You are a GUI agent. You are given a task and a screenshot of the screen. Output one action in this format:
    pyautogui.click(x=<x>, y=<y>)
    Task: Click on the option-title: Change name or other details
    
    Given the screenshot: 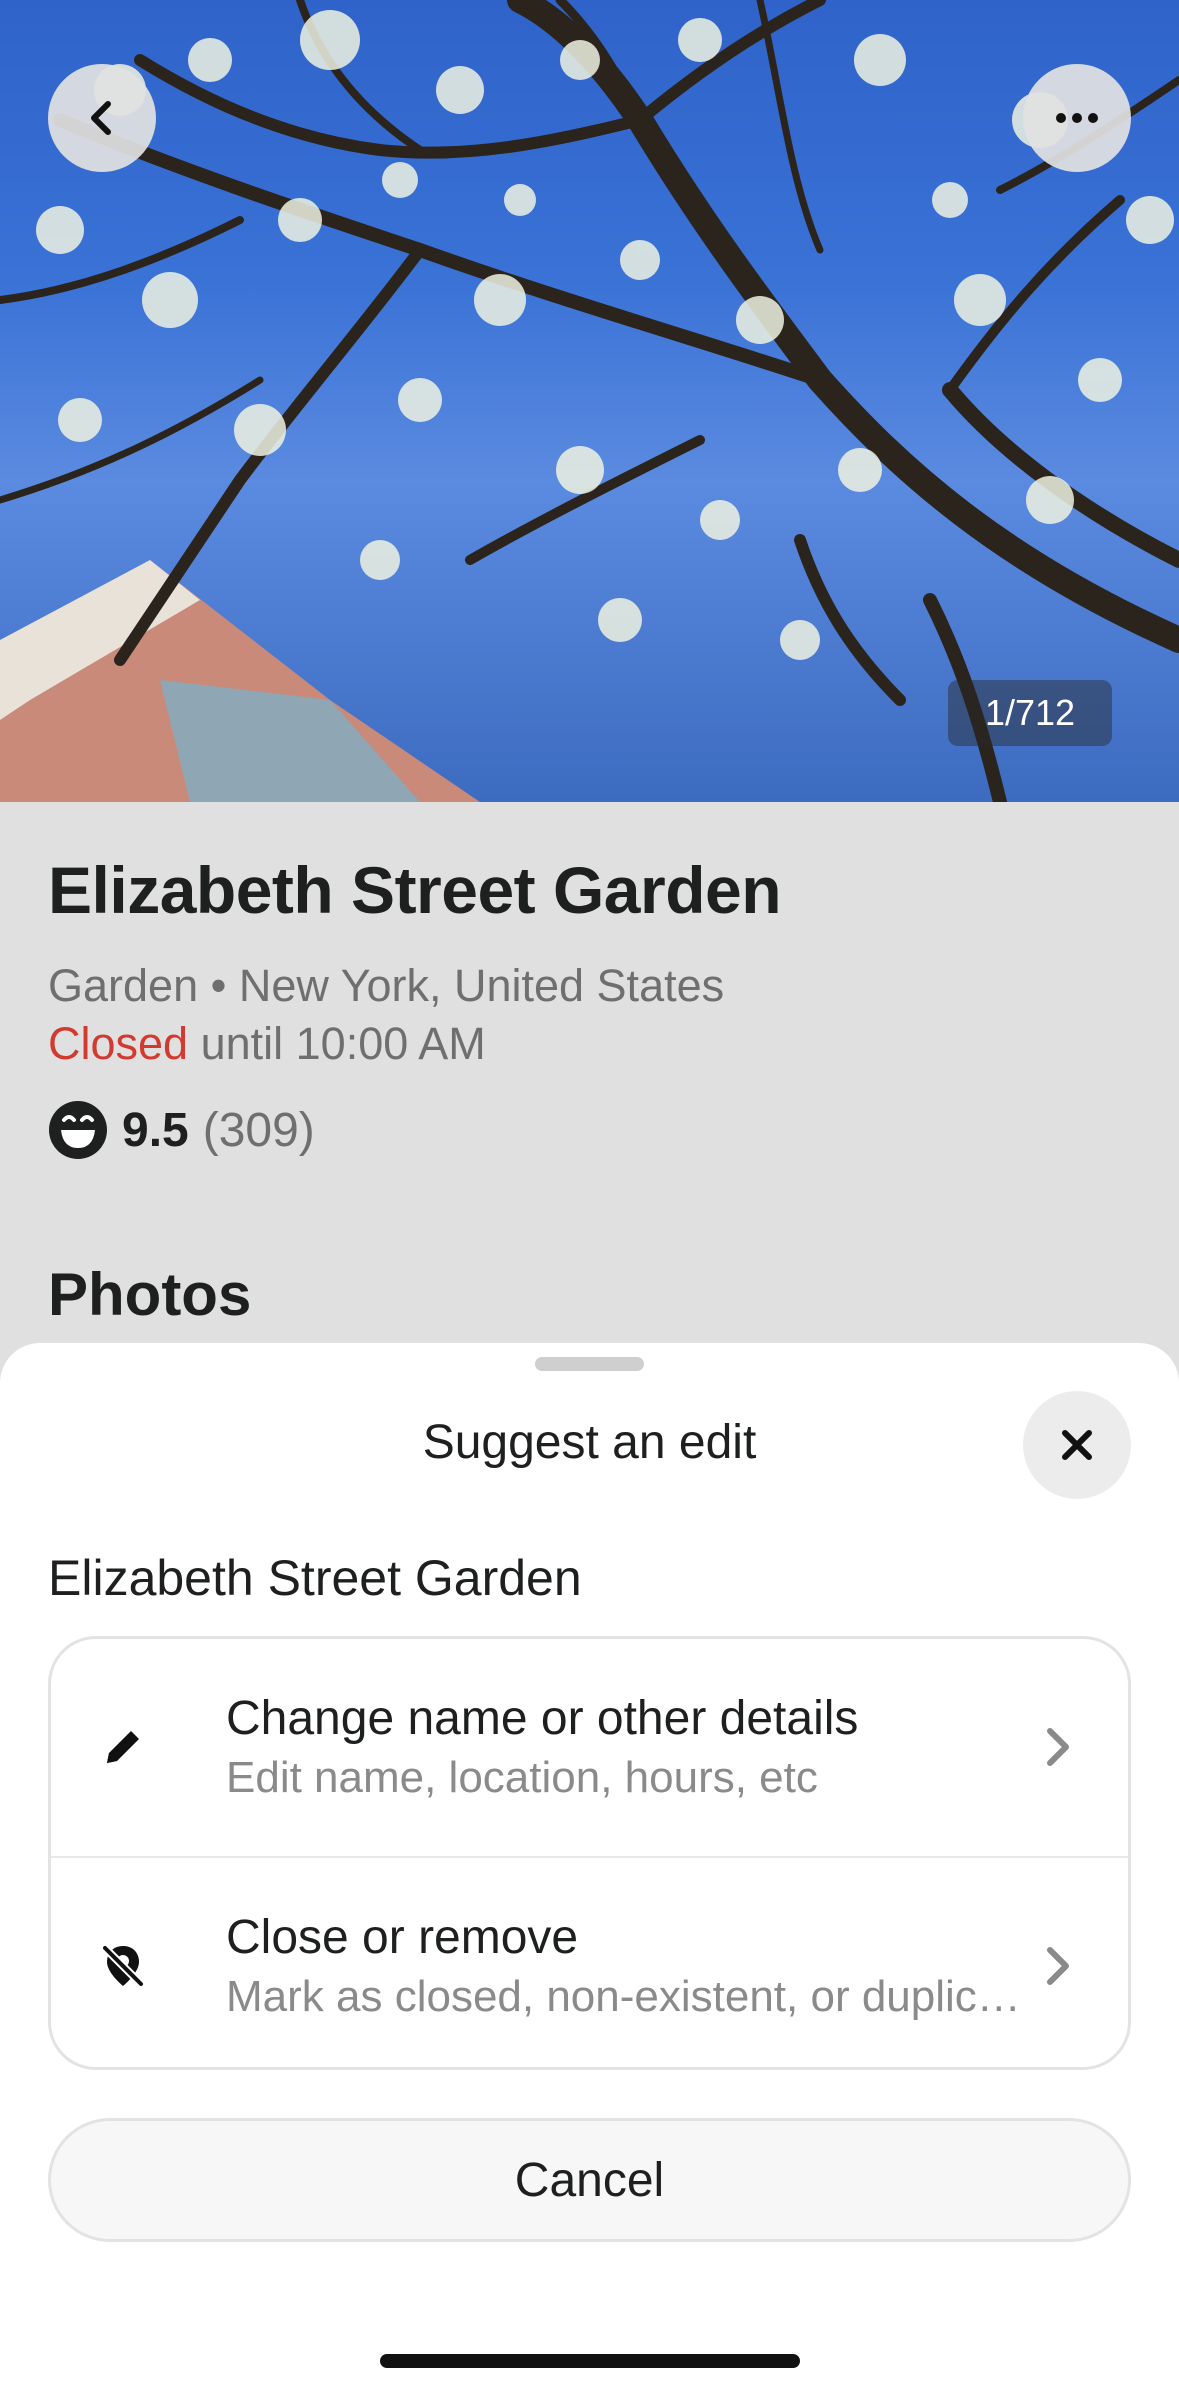 What is the action you would take?
    pyautogui.click(x=542, y=1718)
    